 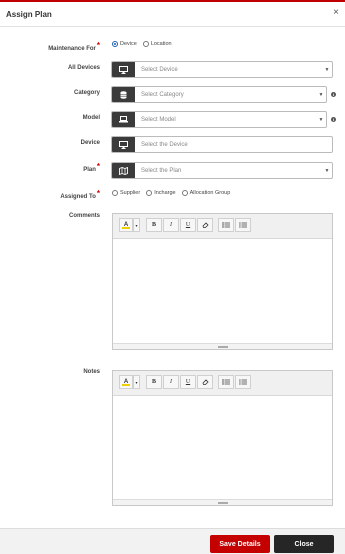 I want to click on dialog-title: Assign Plan, so click(x=29, y=14).